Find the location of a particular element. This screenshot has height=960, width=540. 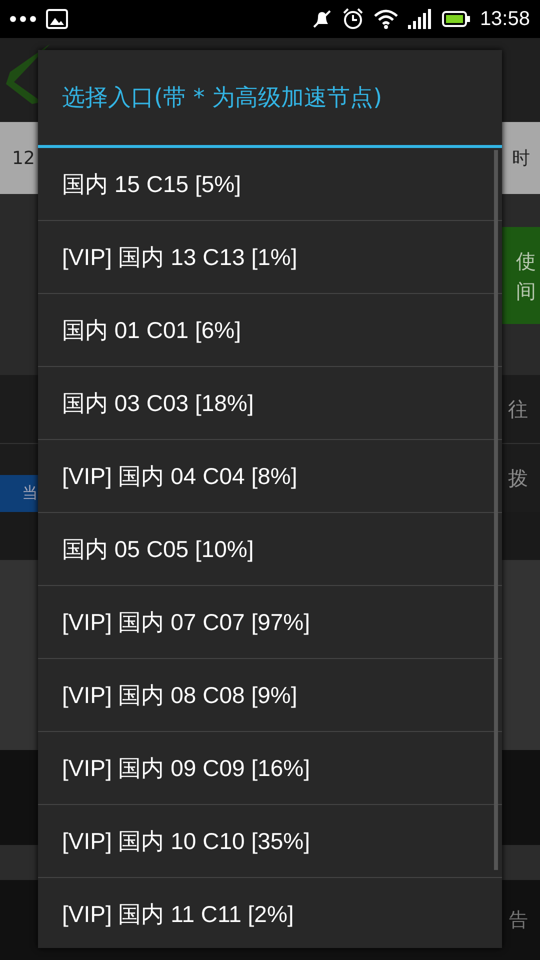

signal-icon is located at coordinates (420, 19).